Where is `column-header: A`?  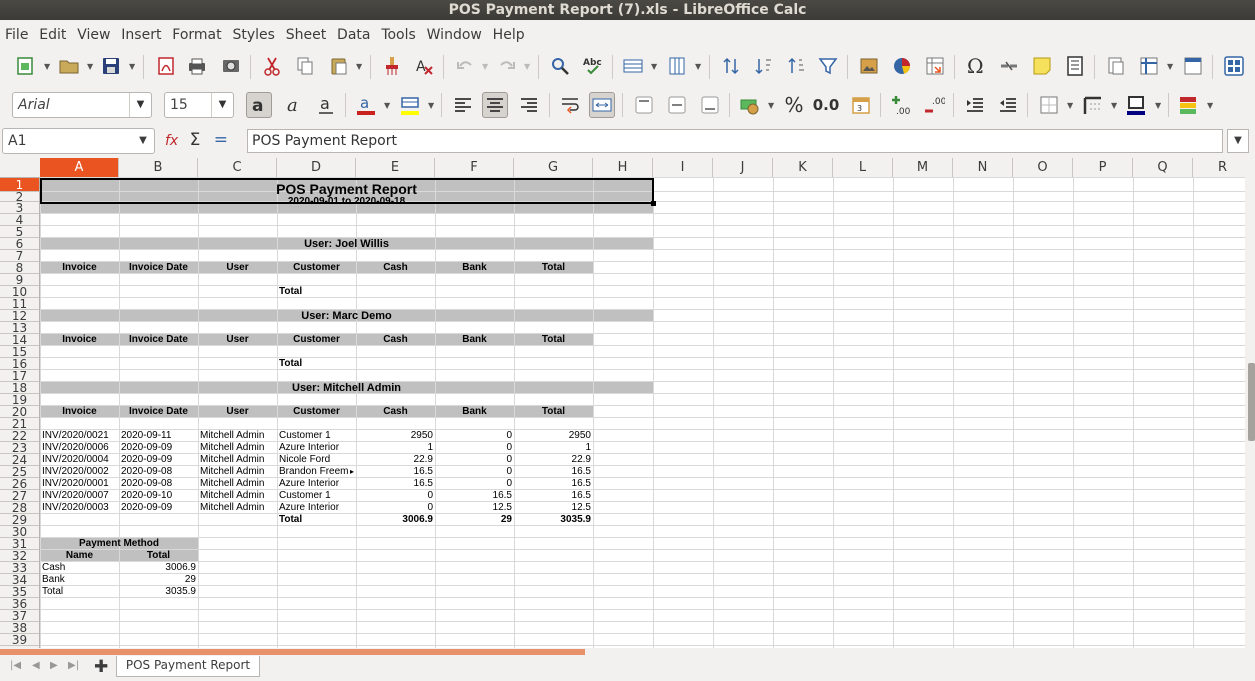
column-header: A is located at coordinates (79, 168).